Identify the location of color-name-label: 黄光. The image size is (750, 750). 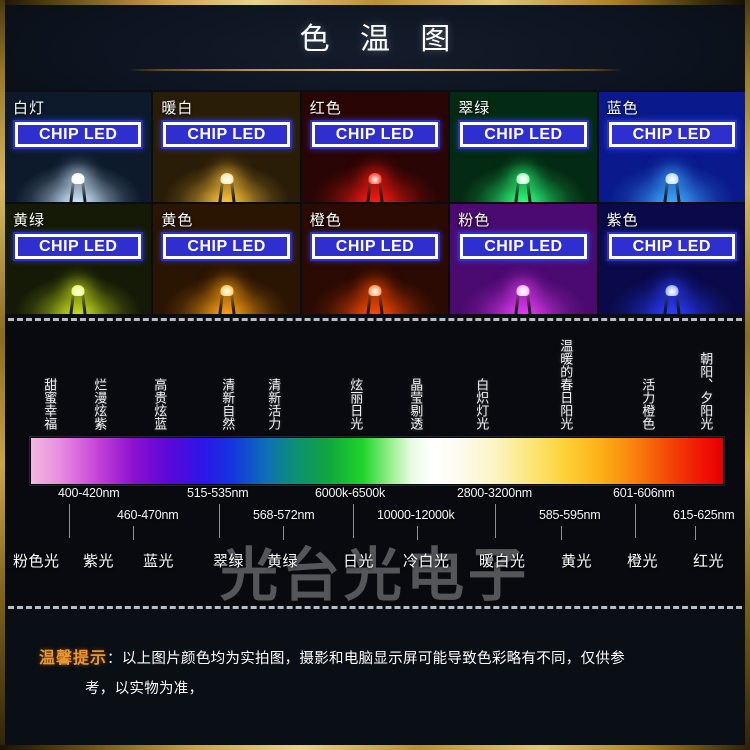
(577, 561).